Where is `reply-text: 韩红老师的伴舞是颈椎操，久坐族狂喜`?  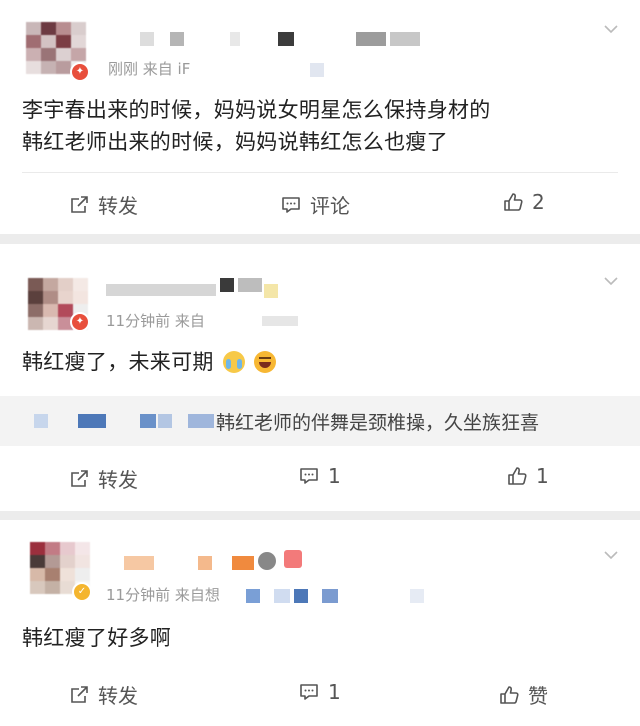 reply-text: 韩红老师的伴舞是颈椎操，久坐族狂喜 is located at coordinates (378, 423).